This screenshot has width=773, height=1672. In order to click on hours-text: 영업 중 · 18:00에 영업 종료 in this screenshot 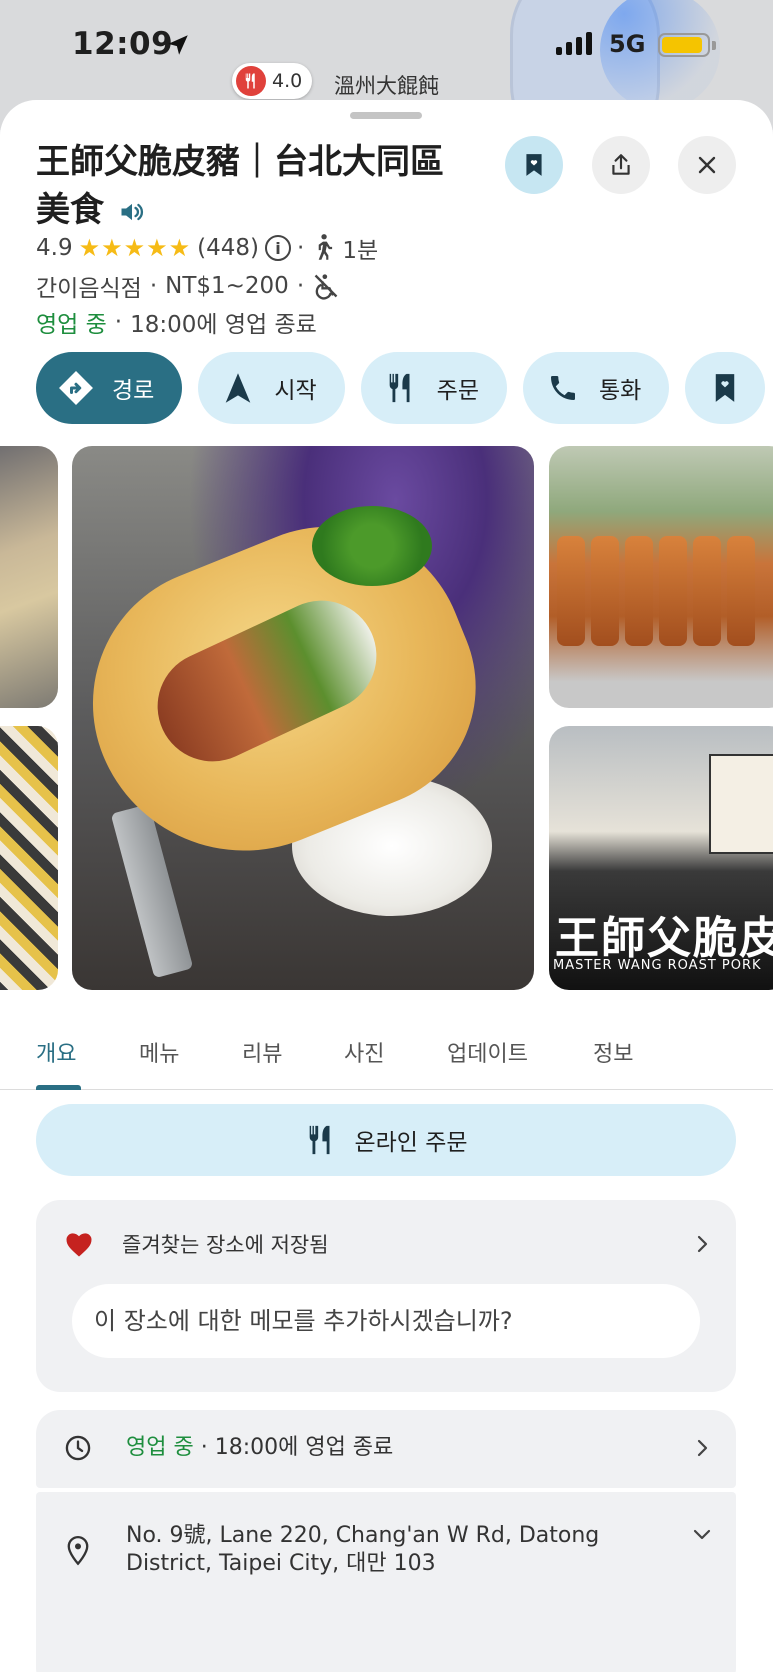, I will do `click(408, 1448)`.